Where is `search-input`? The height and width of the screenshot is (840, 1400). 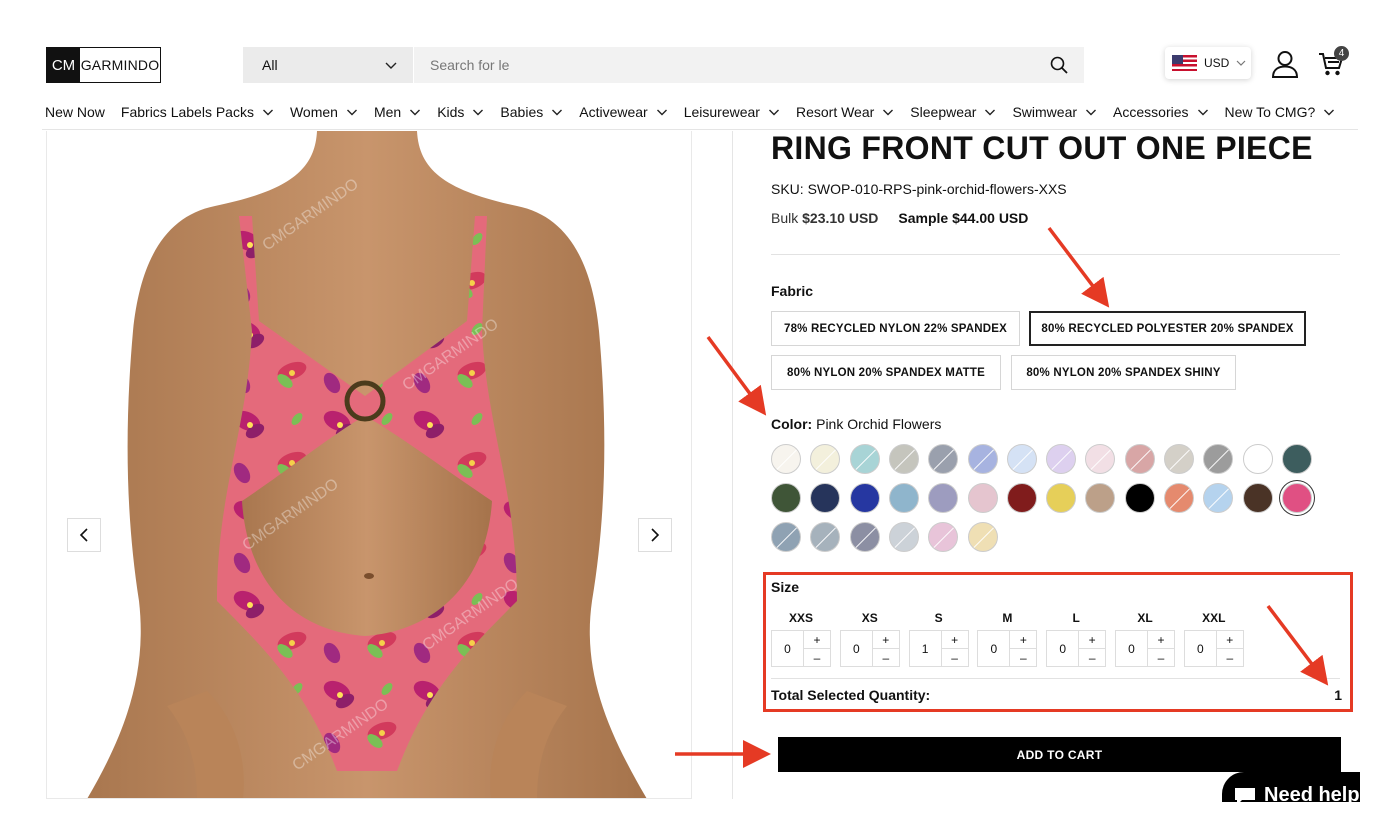
search-input is located at coordinates (710, 65).